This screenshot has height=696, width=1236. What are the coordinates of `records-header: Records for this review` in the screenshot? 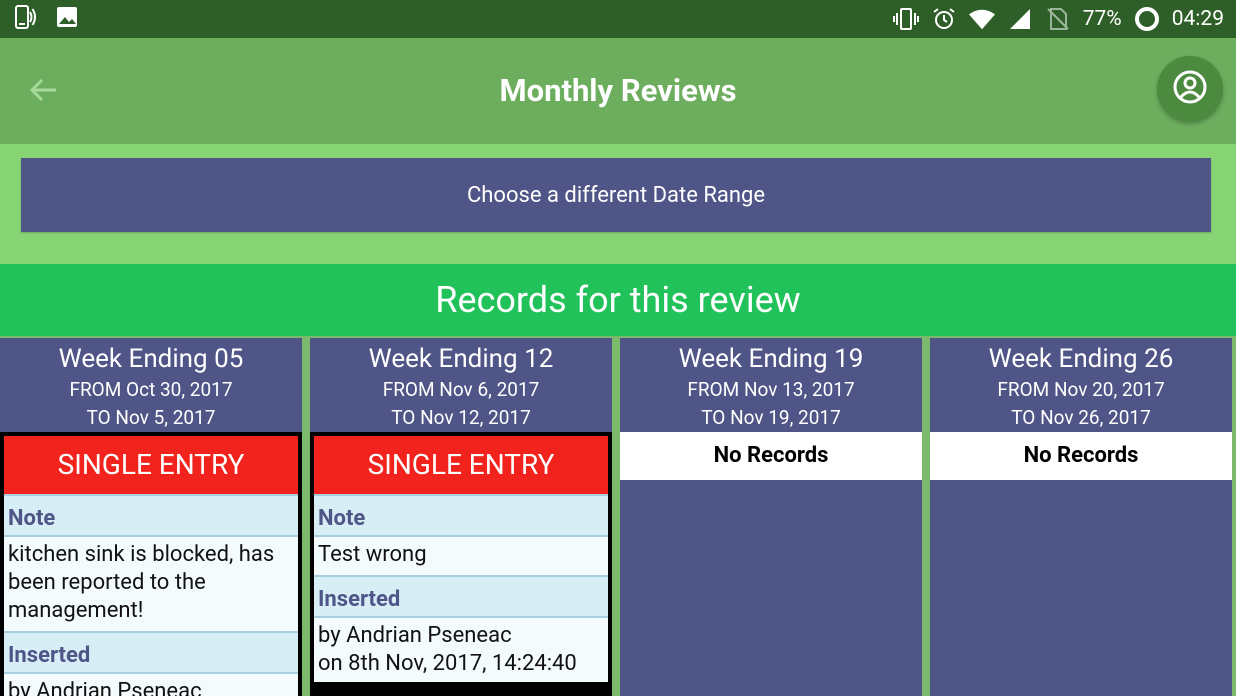 It's located at (618, 300).